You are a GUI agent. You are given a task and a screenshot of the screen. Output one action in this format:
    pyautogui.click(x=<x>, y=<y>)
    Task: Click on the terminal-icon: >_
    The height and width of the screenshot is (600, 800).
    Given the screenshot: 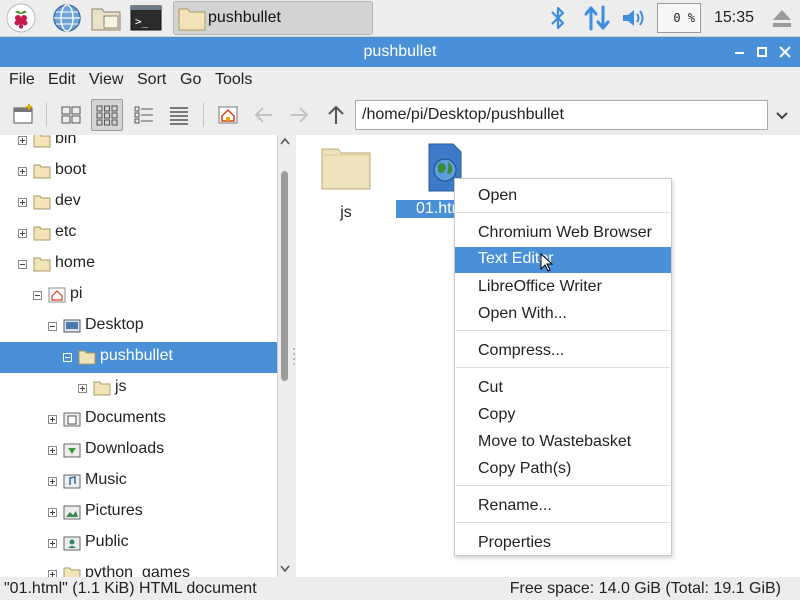 What is the action you would take?
    pyautogui.click(x=146, y=18)
    